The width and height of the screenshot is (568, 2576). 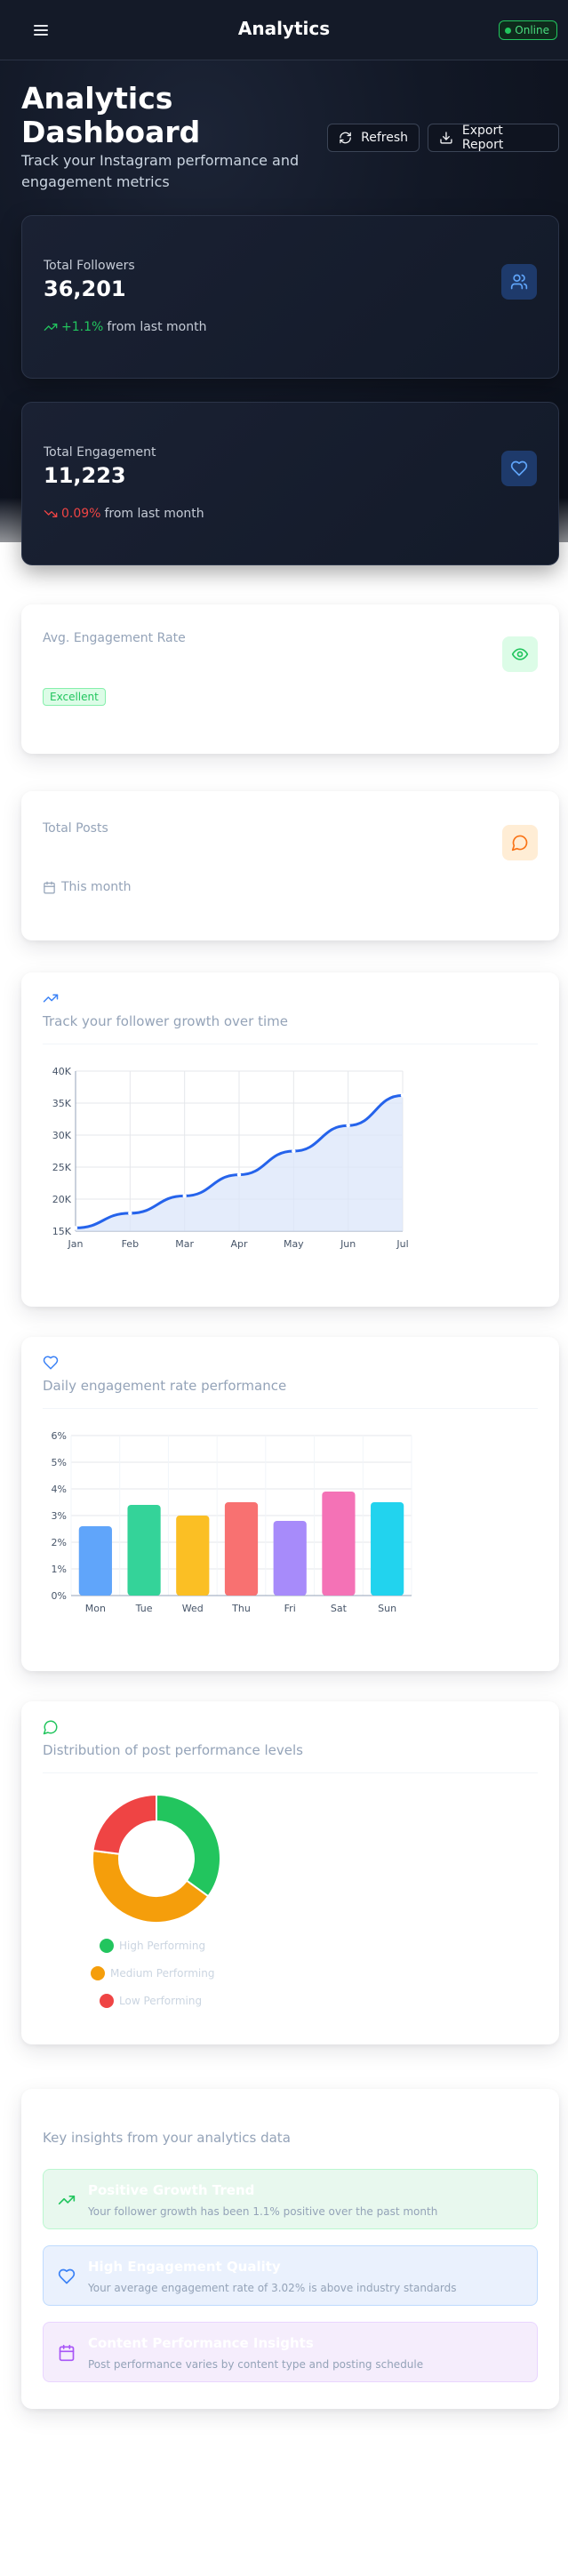 What do you see at coordinates (161, 2001) in the screenshot?
I see `legend-label: Low Performing` at bounding box center [161, 2001].